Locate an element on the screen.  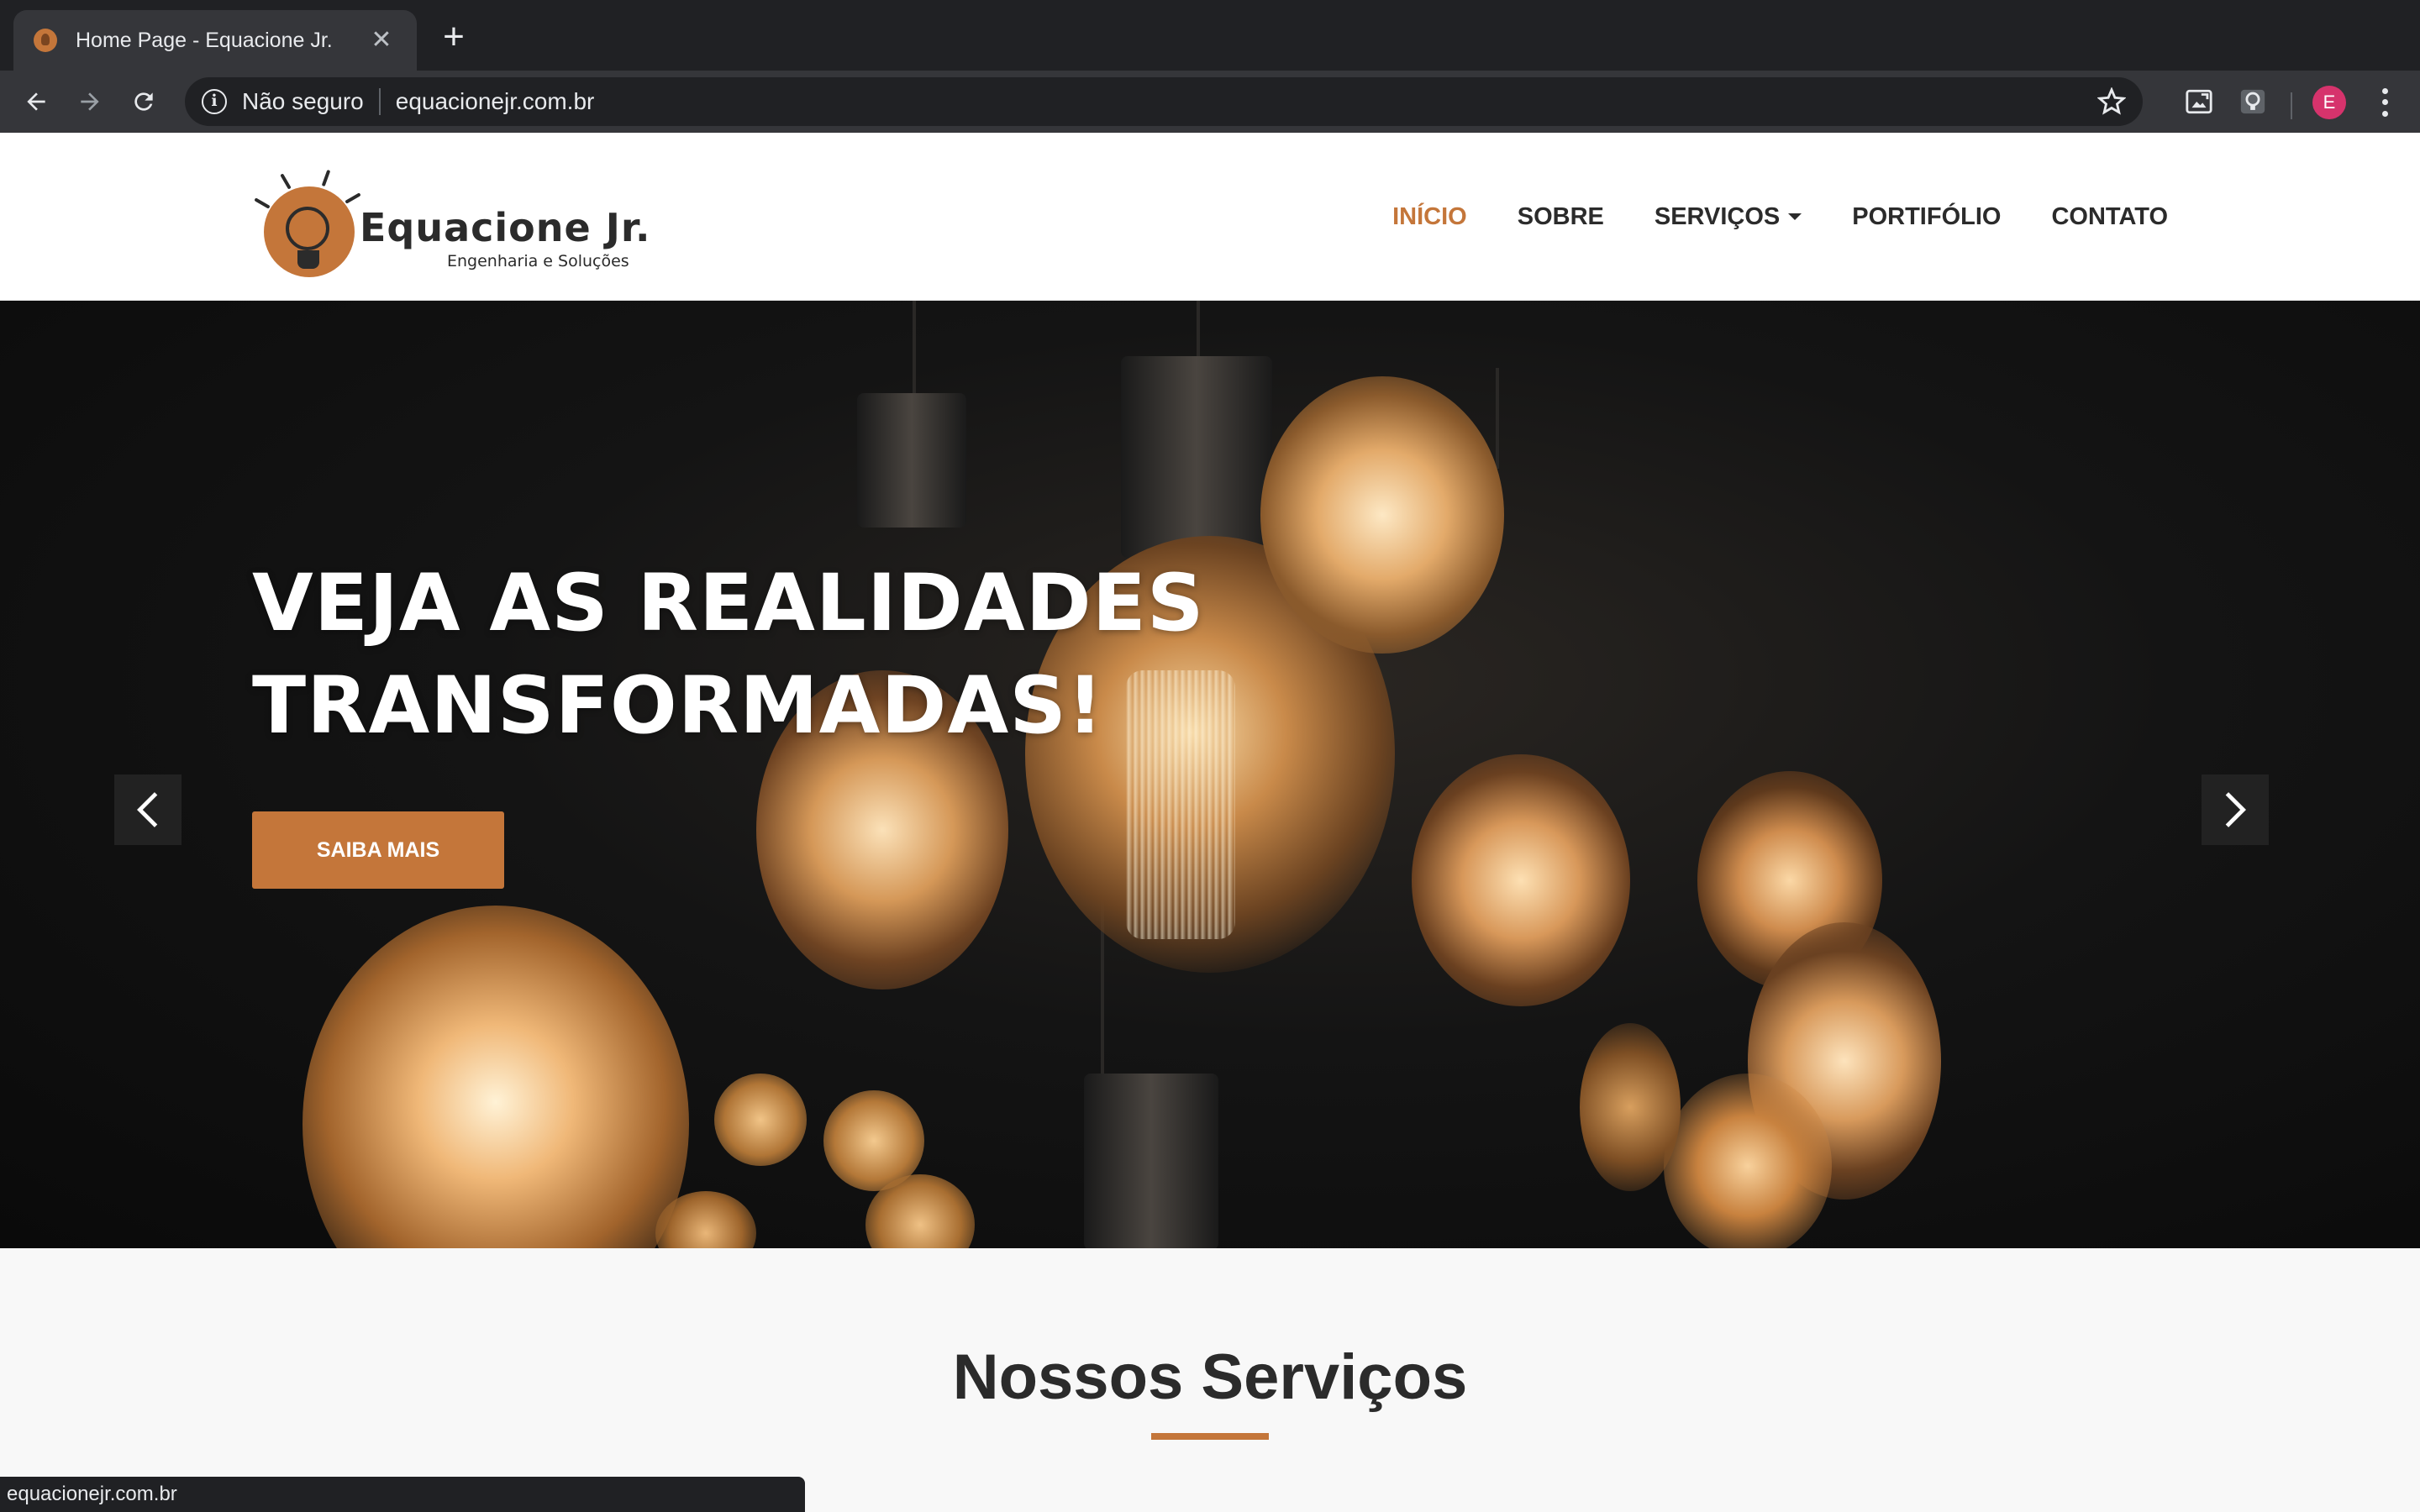
forward-button is located at coordinates (90, 102).